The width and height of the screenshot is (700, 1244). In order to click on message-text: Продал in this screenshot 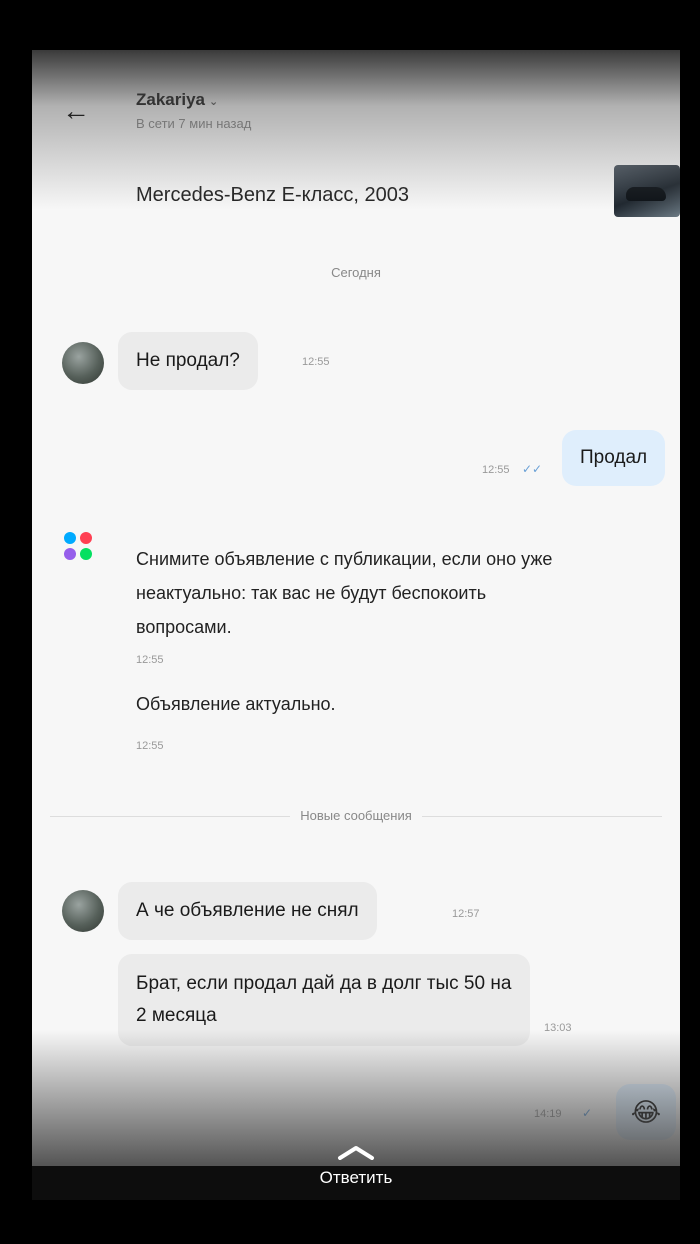, I will do `click(614, 457)`.